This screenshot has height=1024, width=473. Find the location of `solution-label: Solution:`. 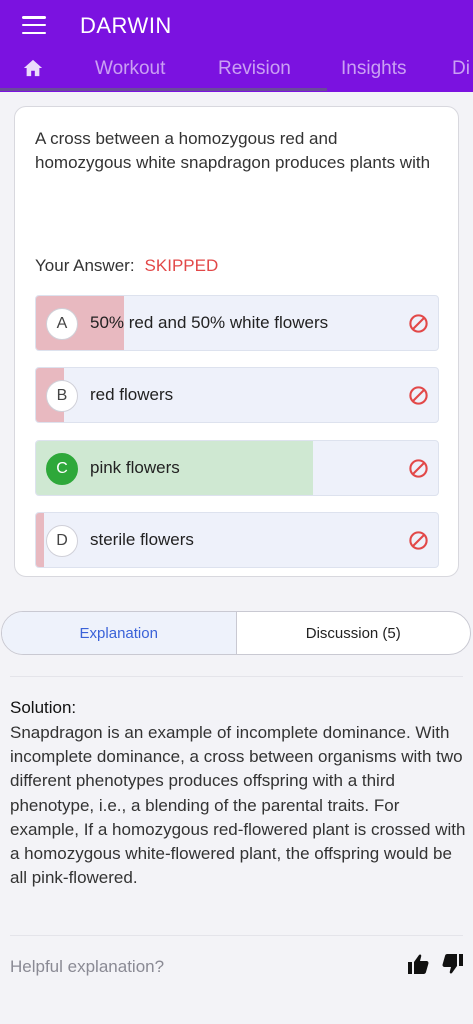

solution-label: Solution: is located at coordinates (43, 707).